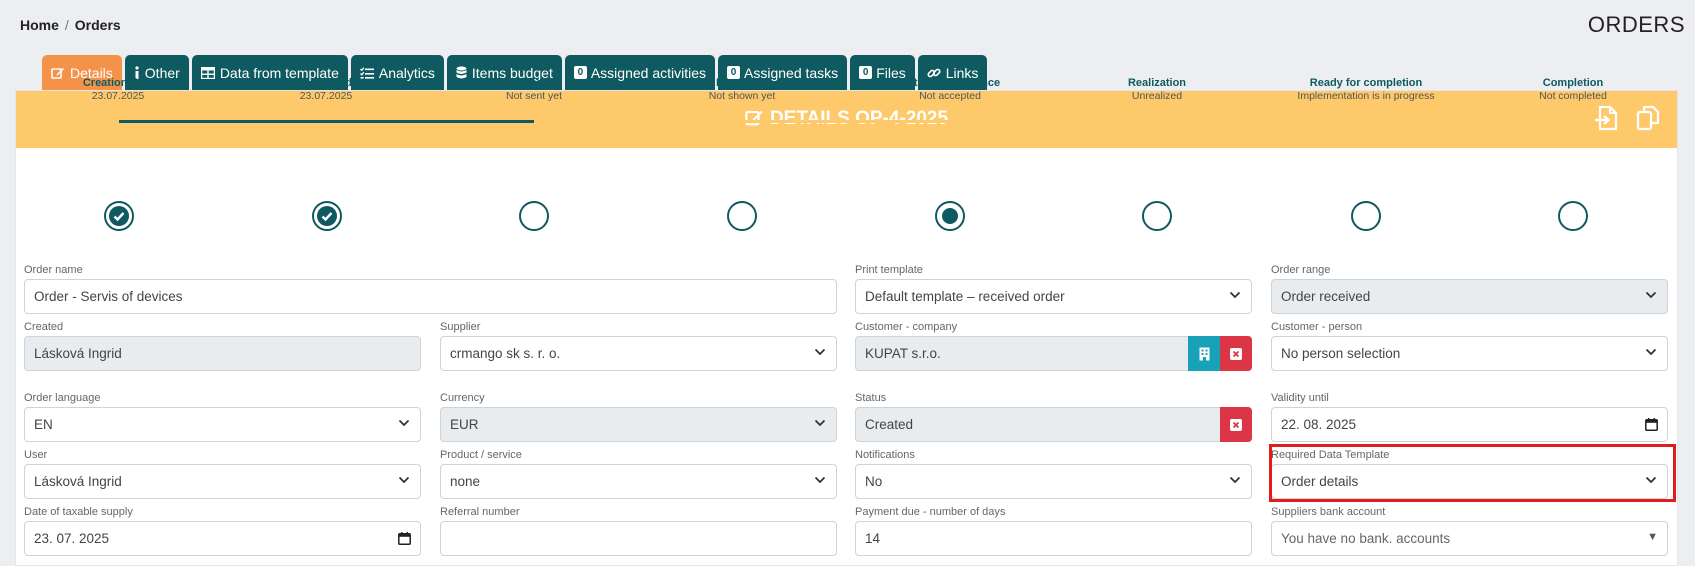 This screenshot has height=566, width=1695. What do you see at coordinates (62, 398) in the screenshot?
I see `field-label: Order language` at bounding box center [62, 398].